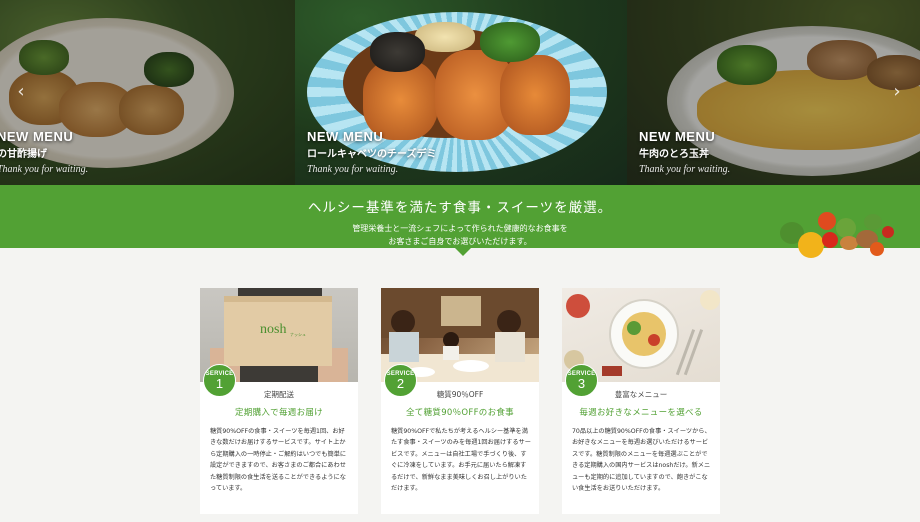 The image size is (920, 522). I want to click on box-logo-sub: ナッシュ, so click(298, 334).